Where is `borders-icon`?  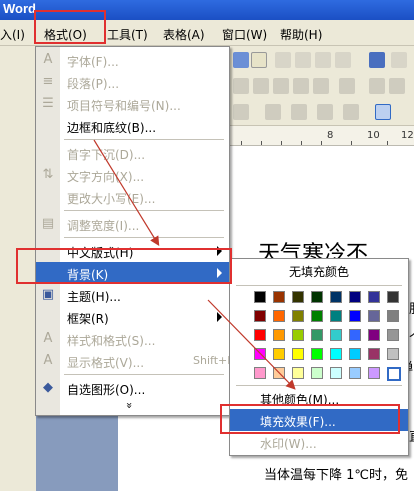 borders-icon is located at coordinates (325, 112).